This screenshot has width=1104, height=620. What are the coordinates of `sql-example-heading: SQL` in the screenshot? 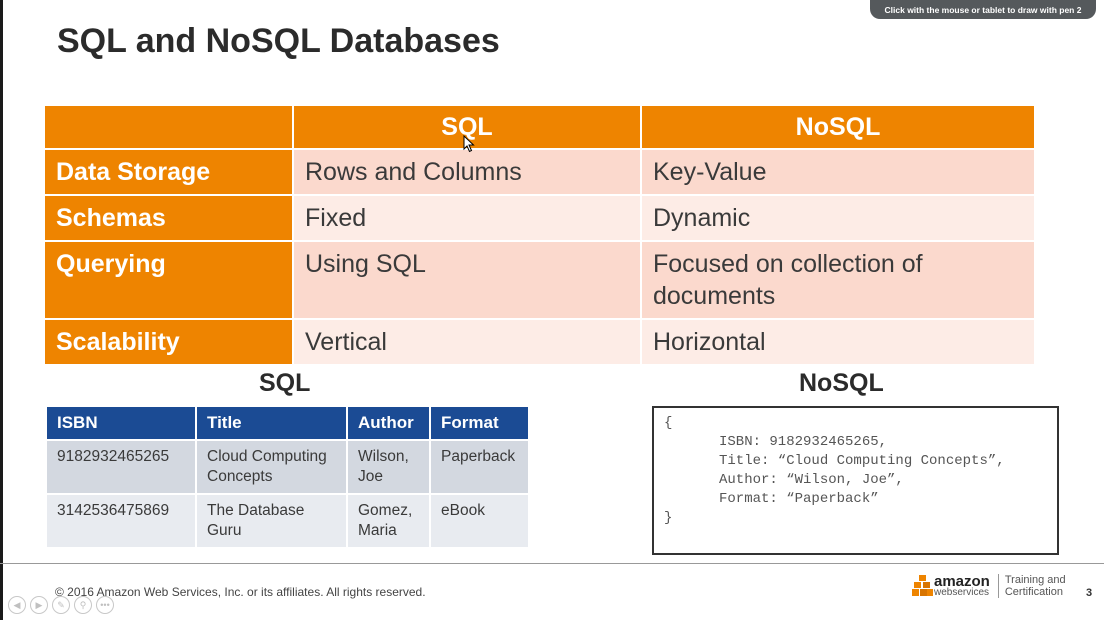 It's located at (285, 383).